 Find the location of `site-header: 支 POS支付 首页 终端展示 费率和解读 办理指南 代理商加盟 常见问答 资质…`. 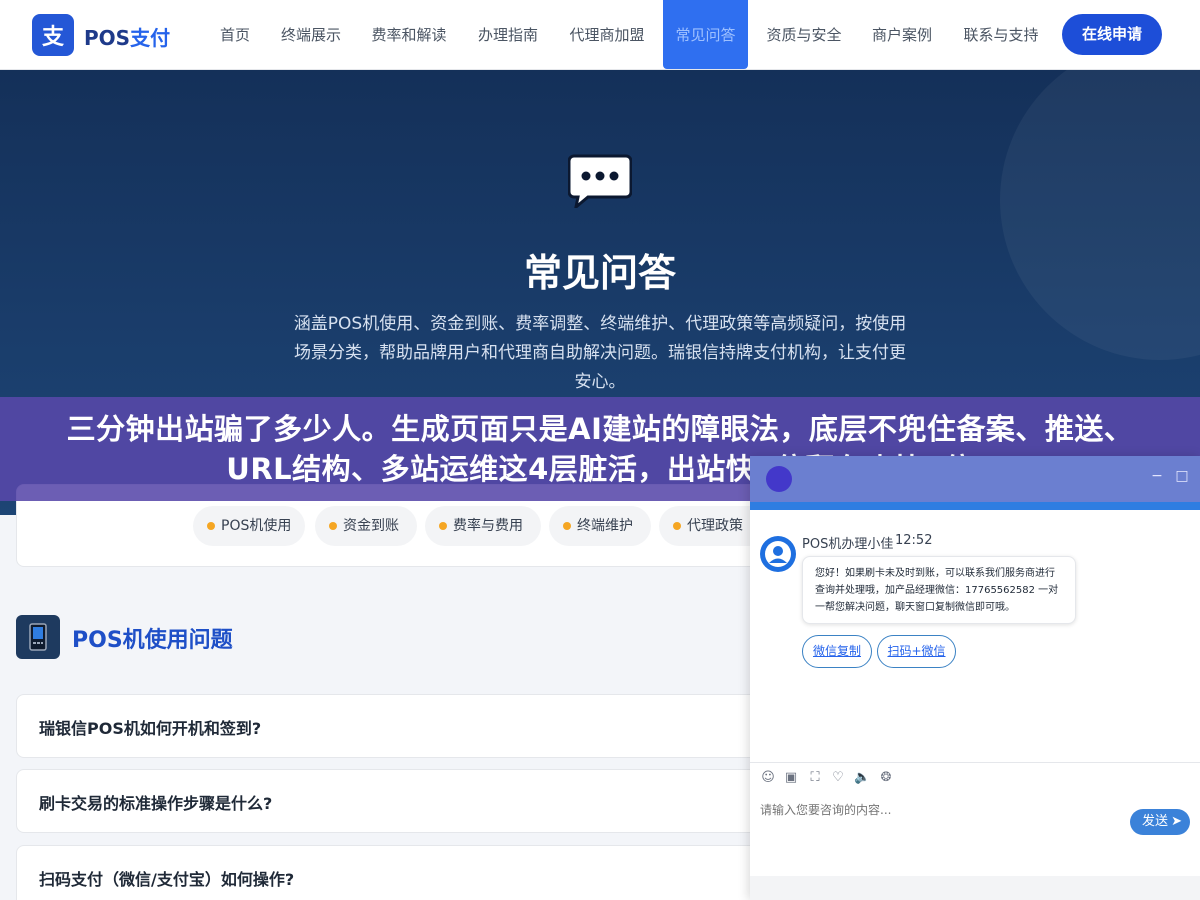

site-header: 支 POS支付 首页 终端展示 费率和解读 办理指南 代理商加盟 常见问答 资质… is located at coordinates (600, 35).